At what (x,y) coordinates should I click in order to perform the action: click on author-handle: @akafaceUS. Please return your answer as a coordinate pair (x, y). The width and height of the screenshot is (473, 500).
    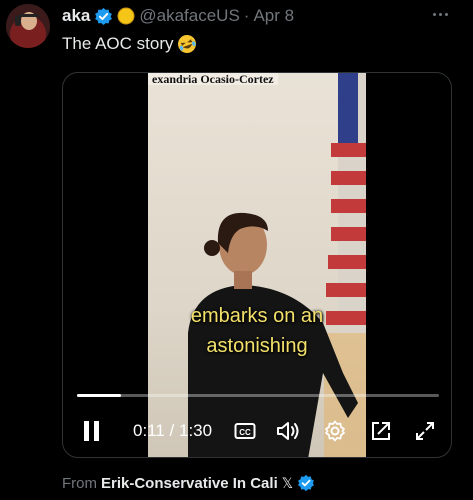
    Looking at the image, I should click on (189, 16).